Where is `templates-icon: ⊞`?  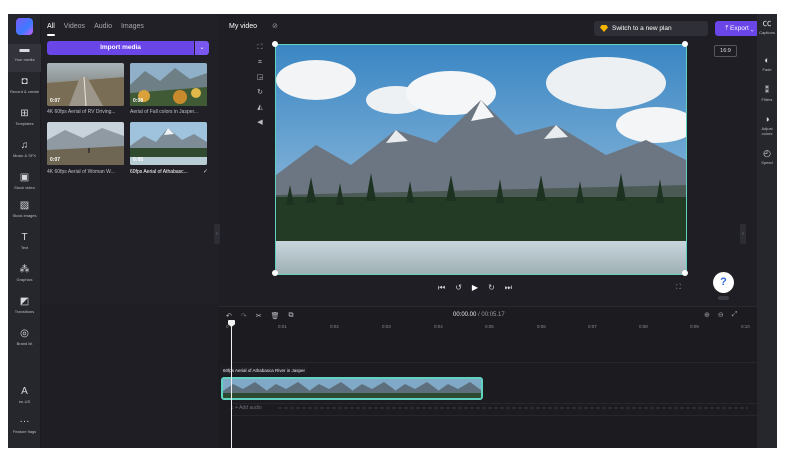 templates-icon: ⊞ is located at coordinates (24, 113).